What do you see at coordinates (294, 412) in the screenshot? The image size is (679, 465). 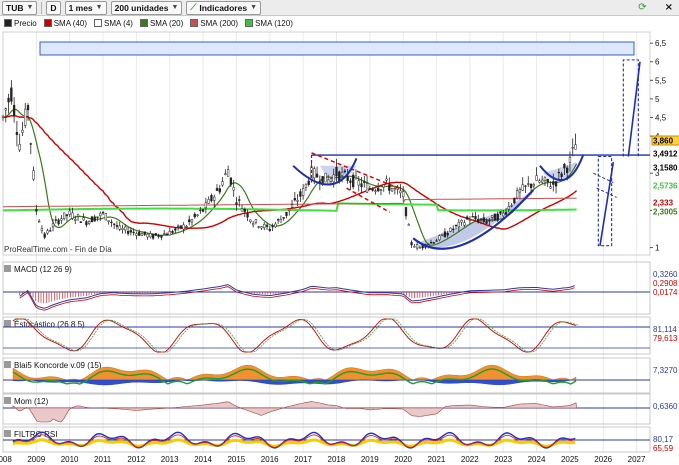 I see `momentum-area` at bounding box center [294, 412].